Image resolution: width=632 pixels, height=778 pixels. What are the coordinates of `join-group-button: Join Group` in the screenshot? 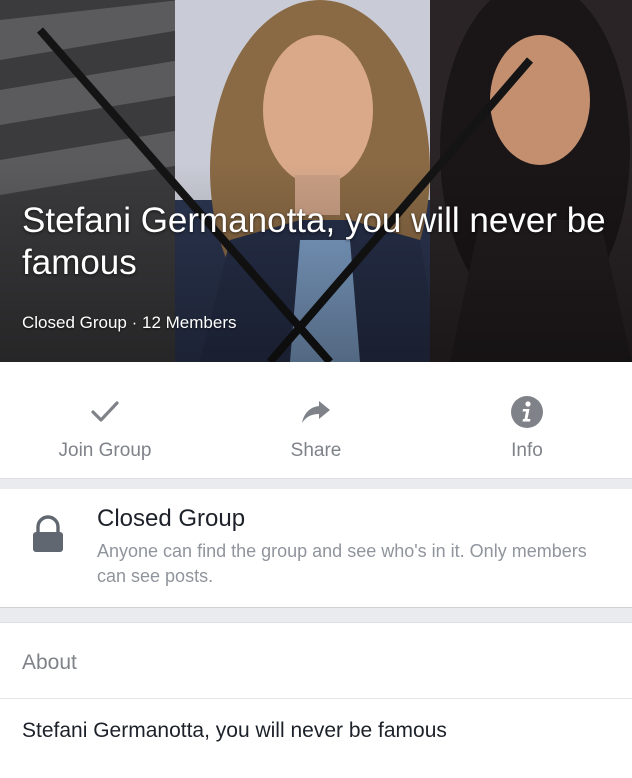 It's located at (105, 420).